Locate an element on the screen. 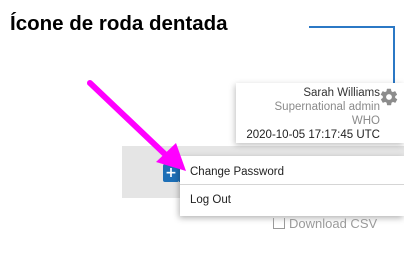 The image size is (404, 254). download-csv-button: Download CSV is located at coordinates (325, 223).